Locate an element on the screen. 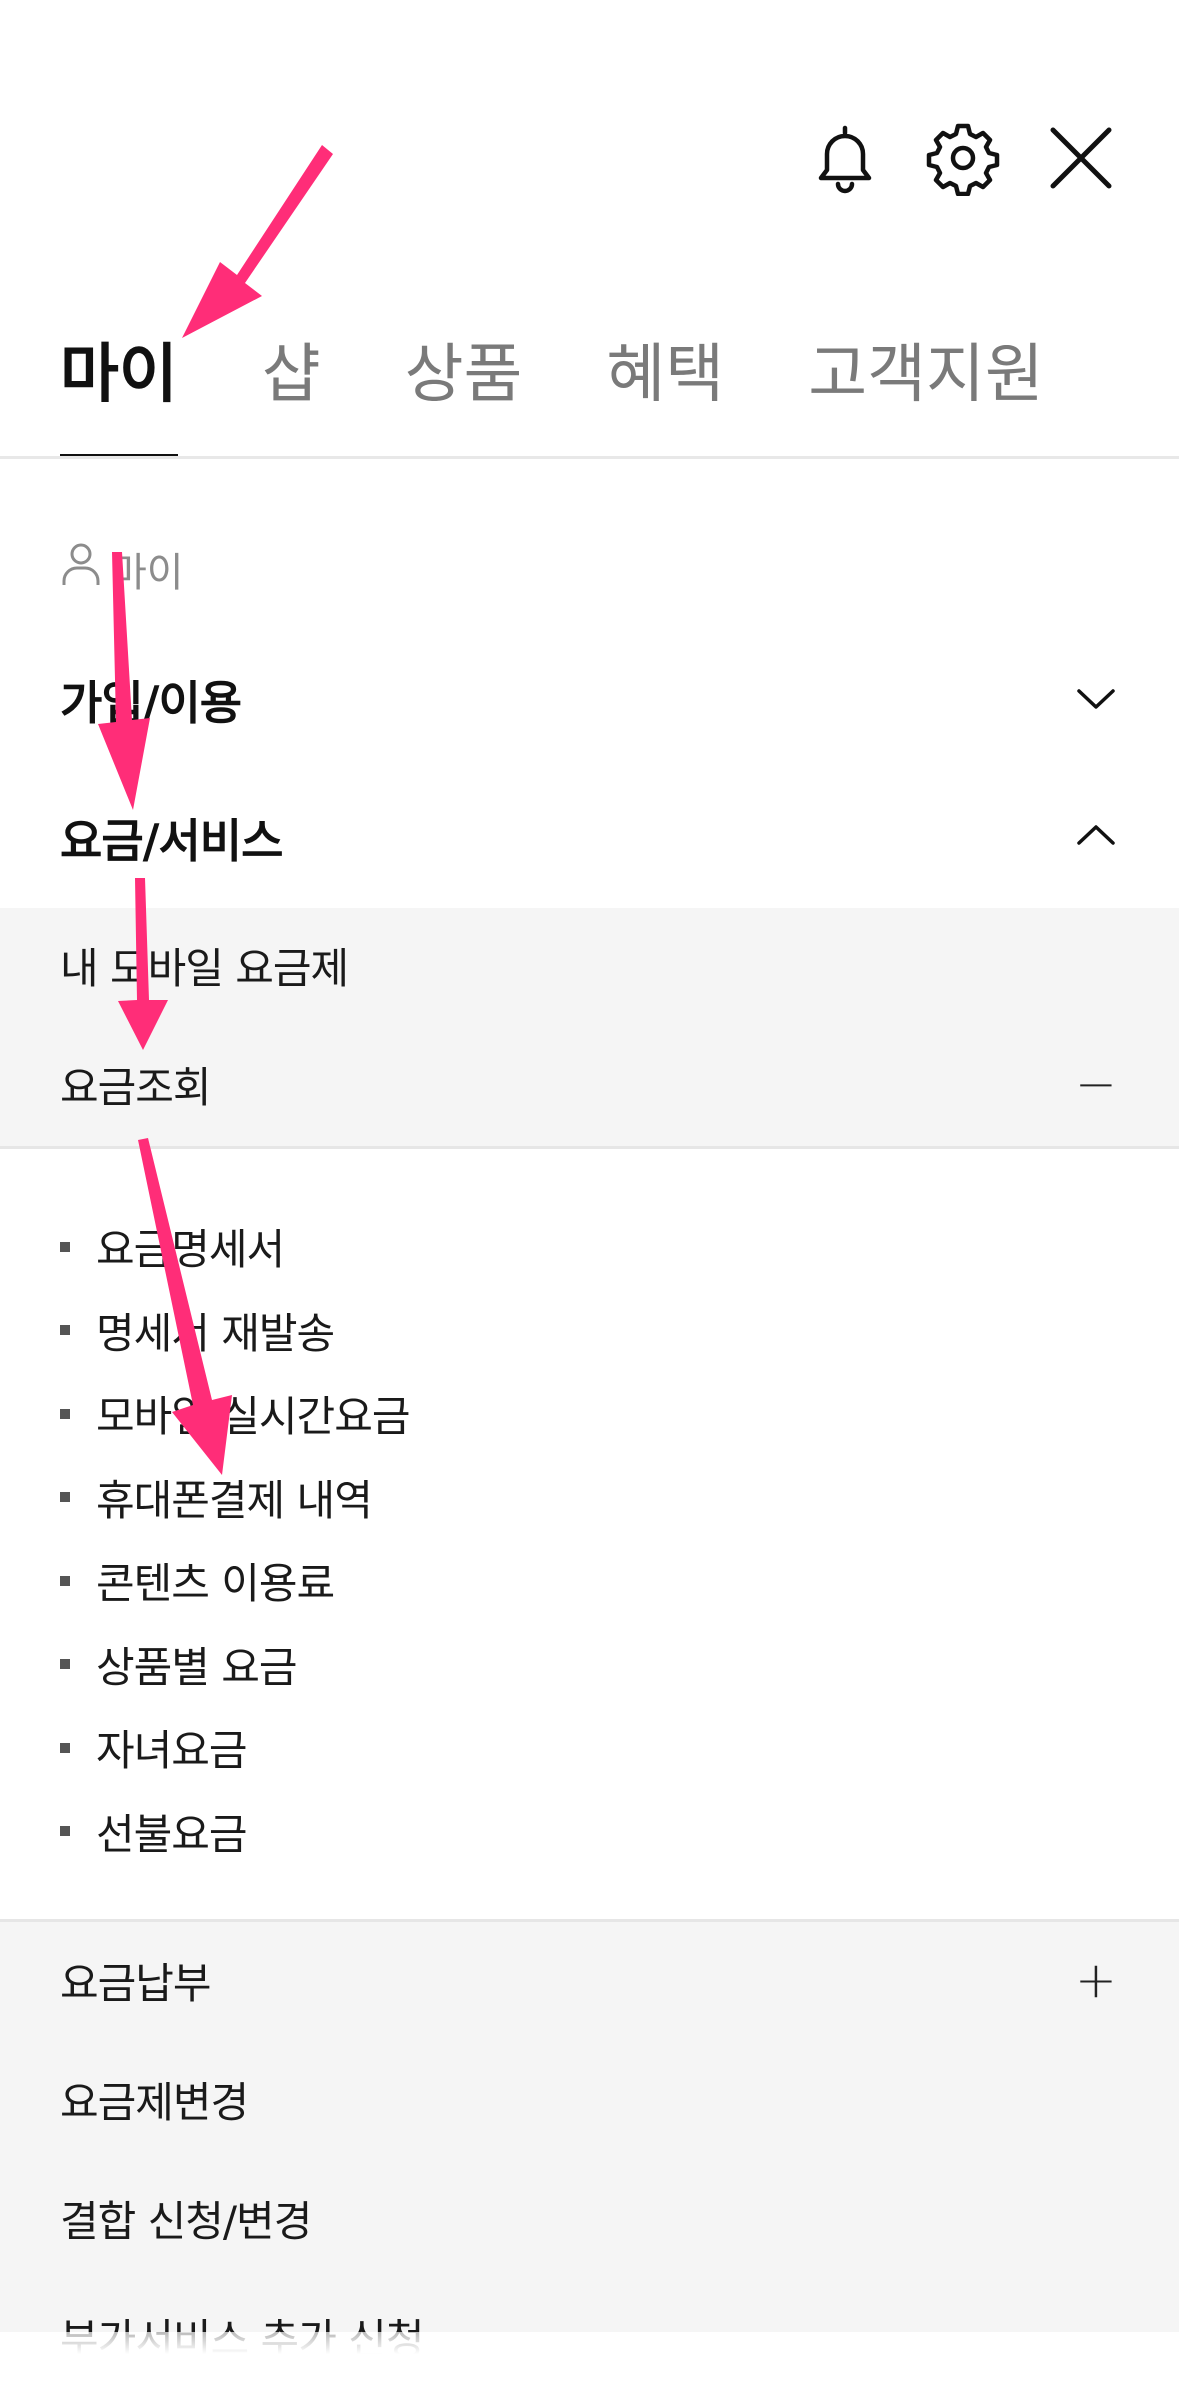 Image resolution: width=1179 pixels, height=2395 pixels. list-item-label: 자녀요금 is located at coordinates (172, 1751).